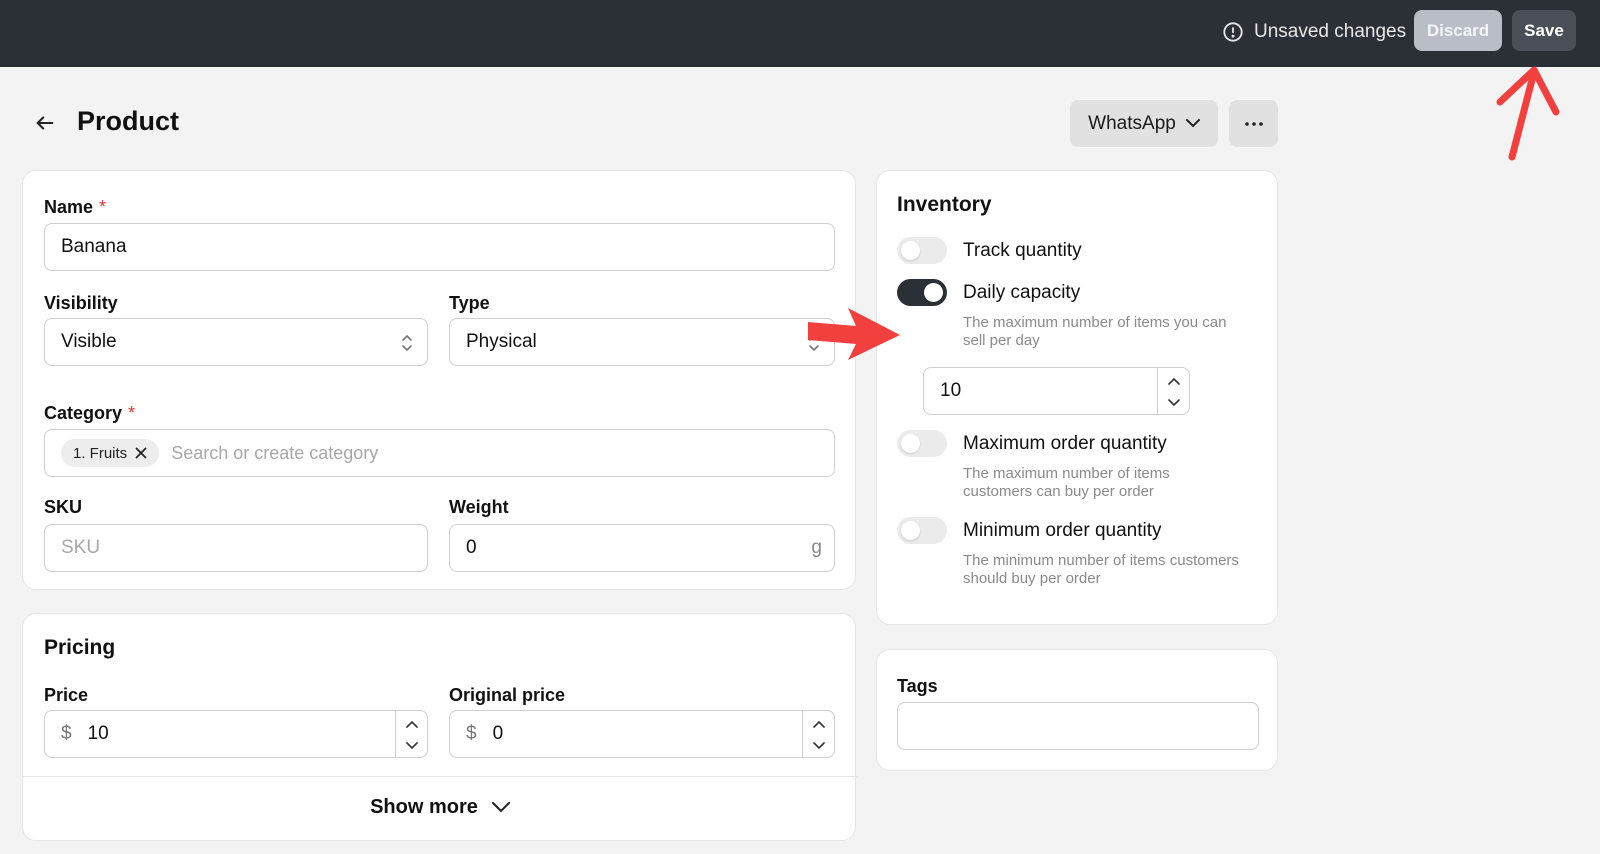 The width and height of the screenshot is (1600, 854). What do you see at coordinates (818, 734) in the screenshot?
I see `original-price-stepper` at bounding box center [818, 734].